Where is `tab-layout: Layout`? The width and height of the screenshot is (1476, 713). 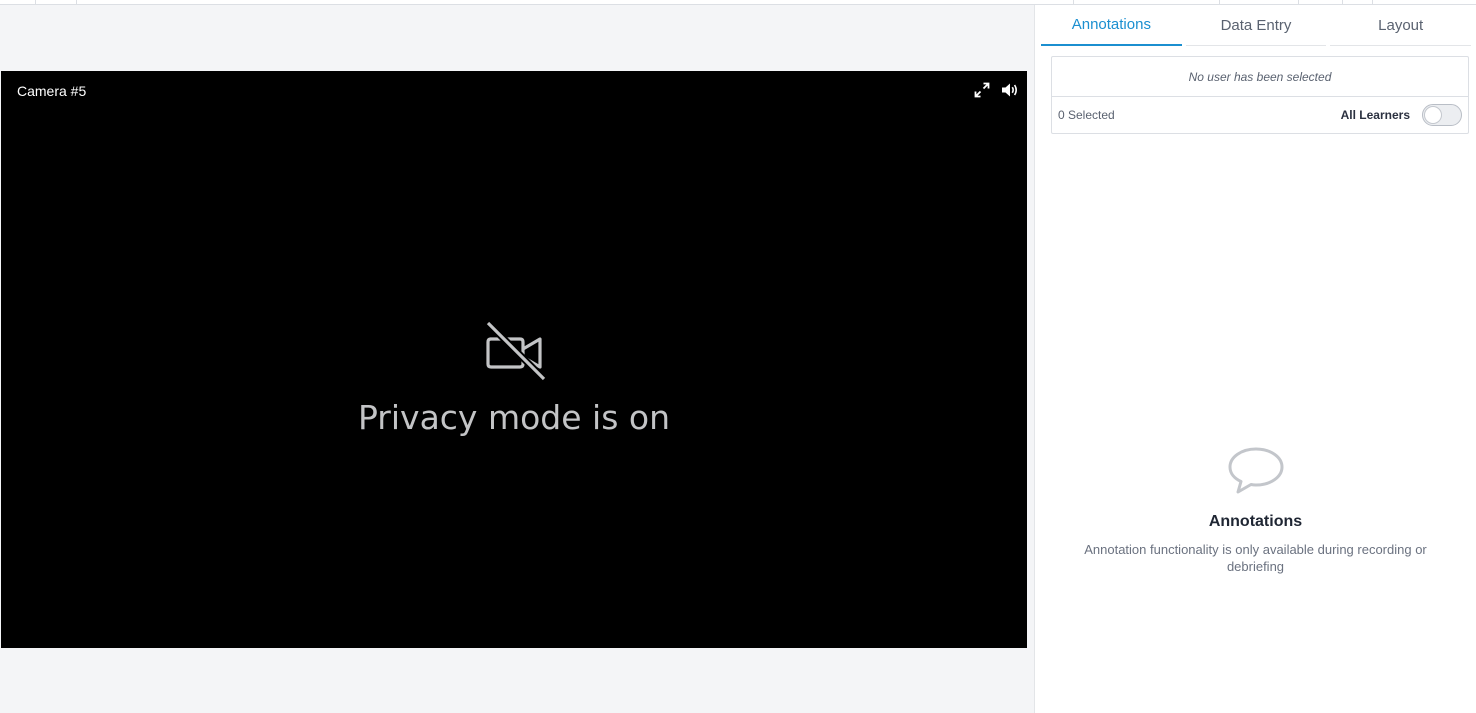
tab-layout: Layout is located at coordinates (1401, 25).